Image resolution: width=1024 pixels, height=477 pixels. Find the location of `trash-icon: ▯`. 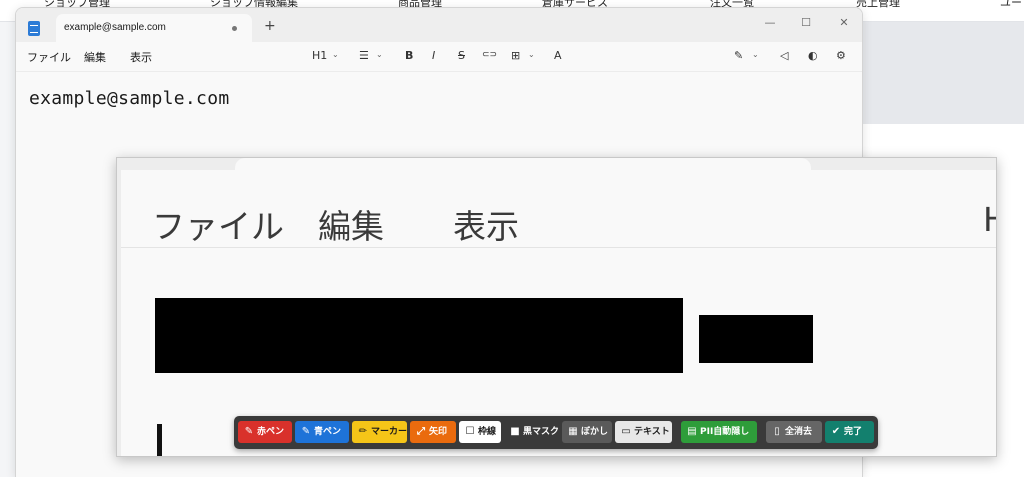

trash-icon: ▯ is located at coordinates (777, 431).